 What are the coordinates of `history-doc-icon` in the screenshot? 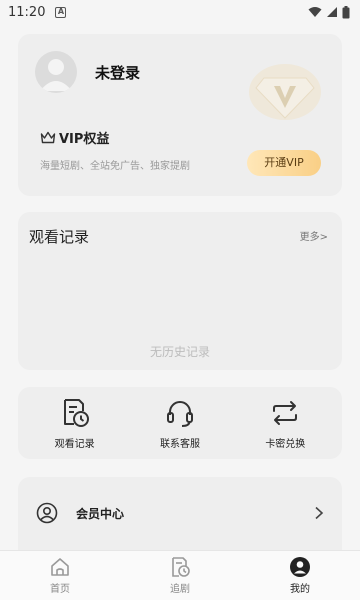 It's located at (76, 412).